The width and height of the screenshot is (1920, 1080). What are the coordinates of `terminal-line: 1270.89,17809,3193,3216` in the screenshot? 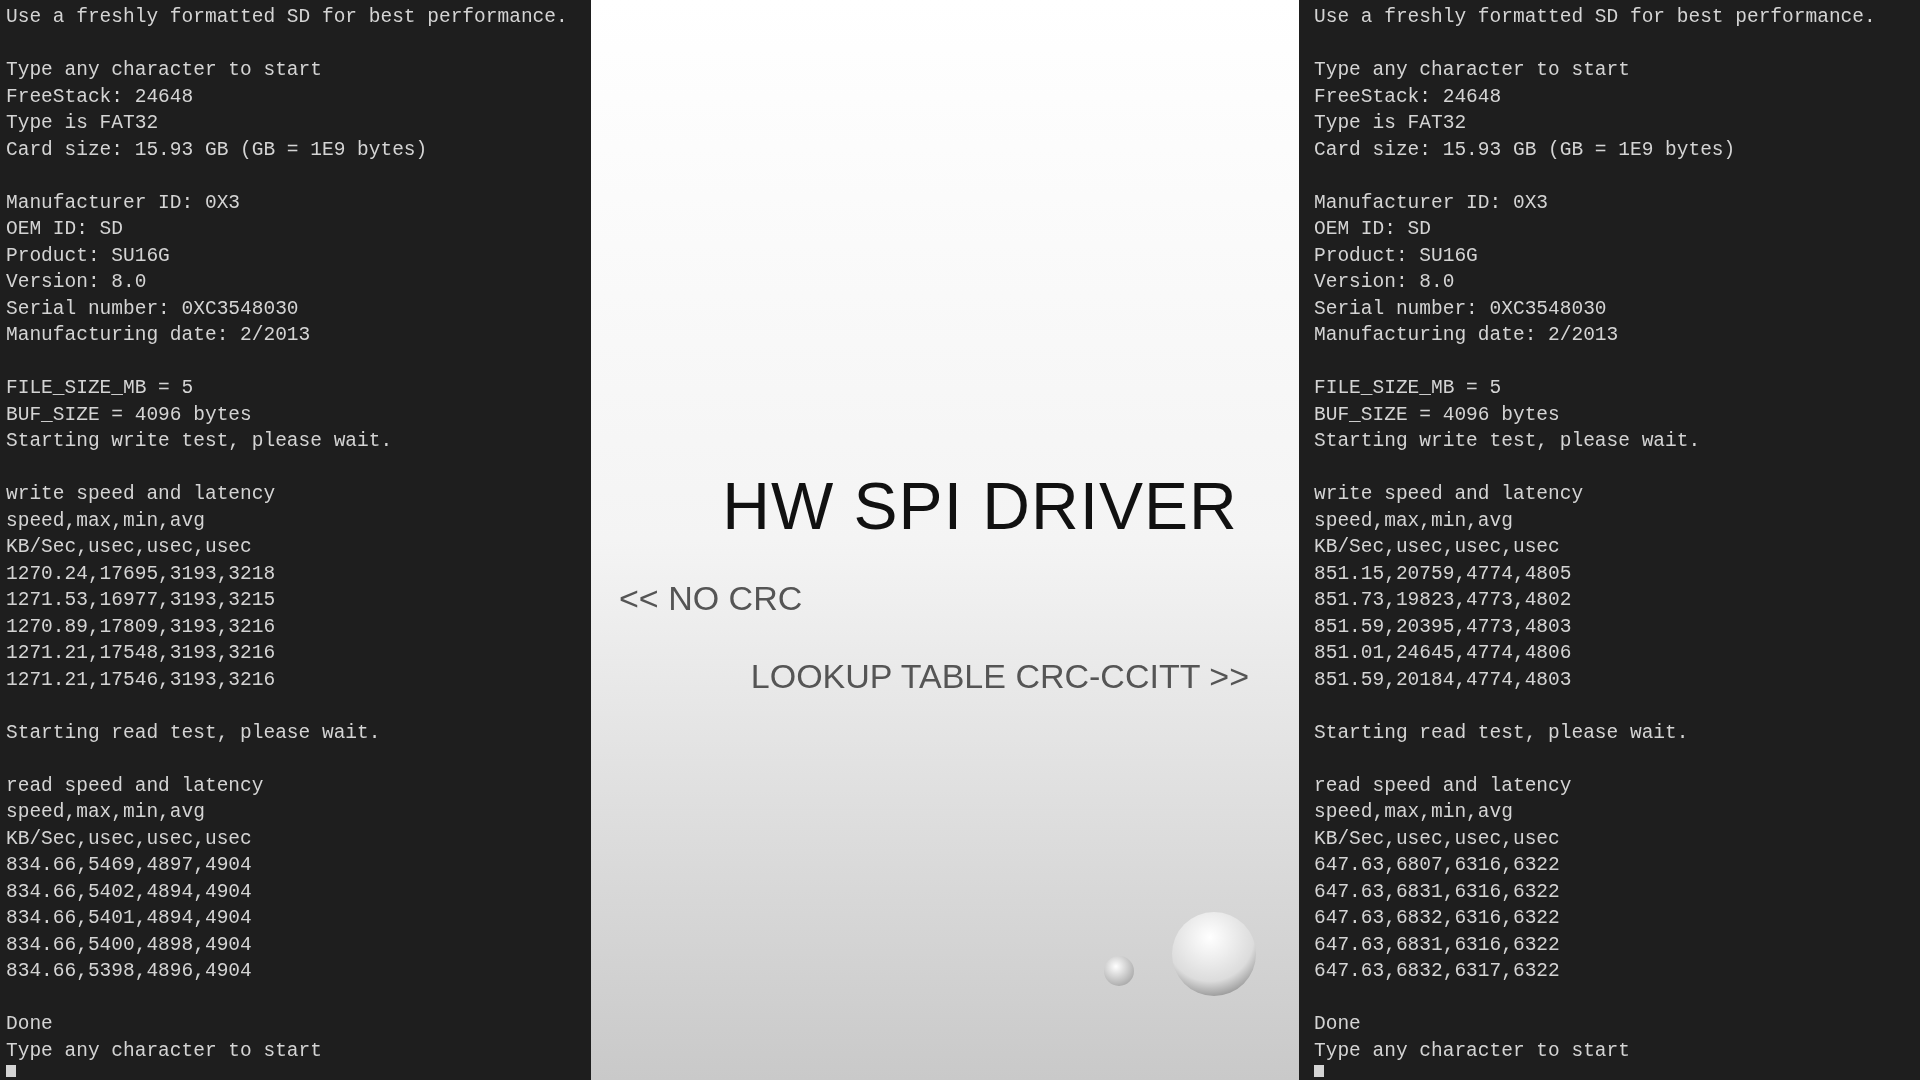 It's located at (141, 627).